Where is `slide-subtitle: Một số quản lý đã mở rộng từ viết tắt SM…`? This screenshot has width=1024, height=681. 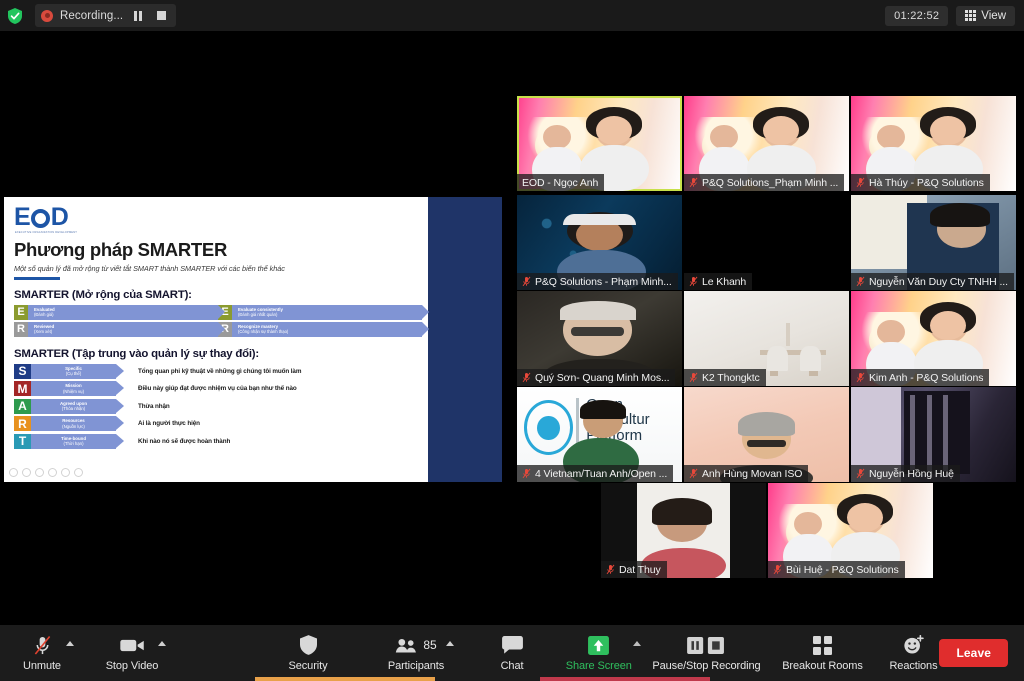 slide-subtitle: Một số quản lý đã mở rộng từ viết tắt SM… is located at coordinates (149, 268).